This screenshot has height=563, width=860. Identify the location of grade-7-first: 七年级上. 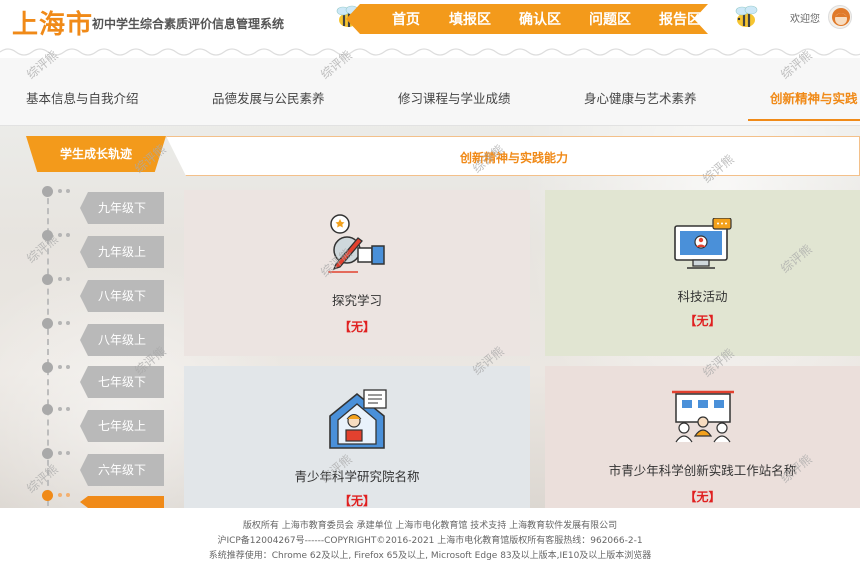
(122, 426).